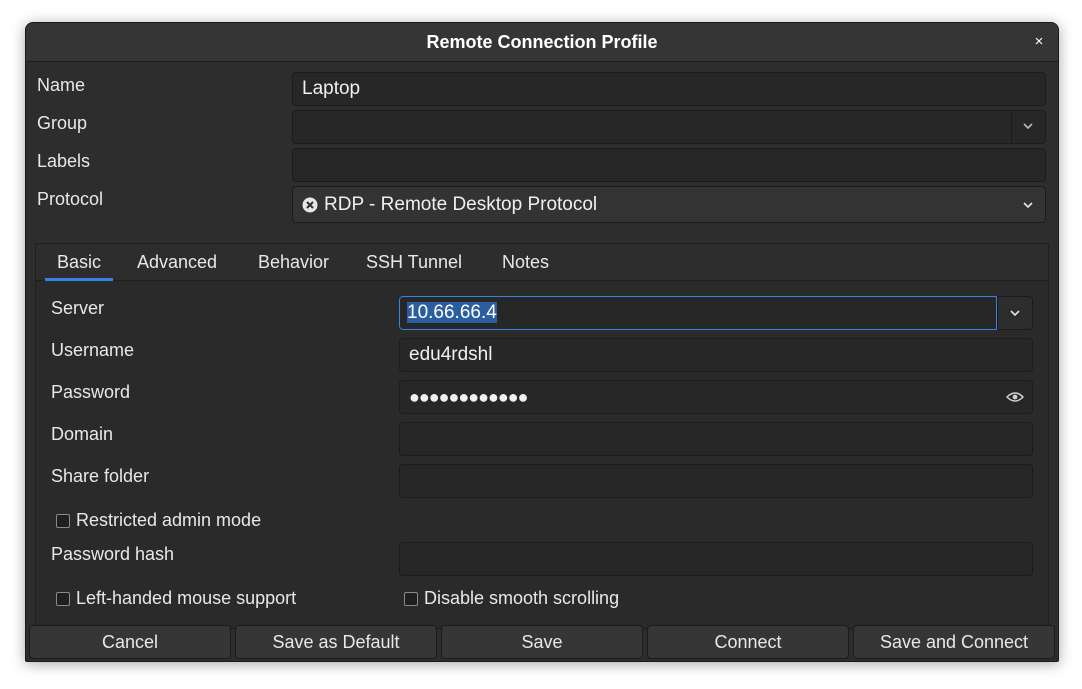 Image resolution: width=1082 pixels, height=689 pixels. Describe the element at coordinates (331, 88) in the screenshot. I see `name-value: Laptop` at that location.